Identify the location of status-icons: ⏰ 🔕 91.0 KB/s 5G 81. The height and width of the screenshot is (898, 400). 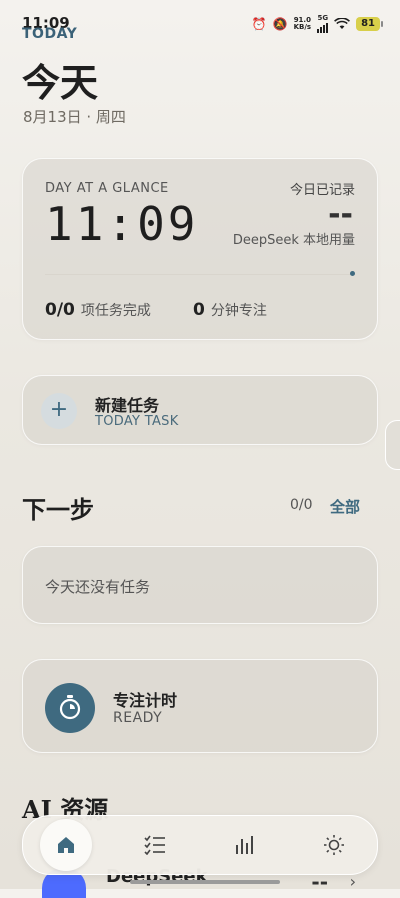
(317, 23).